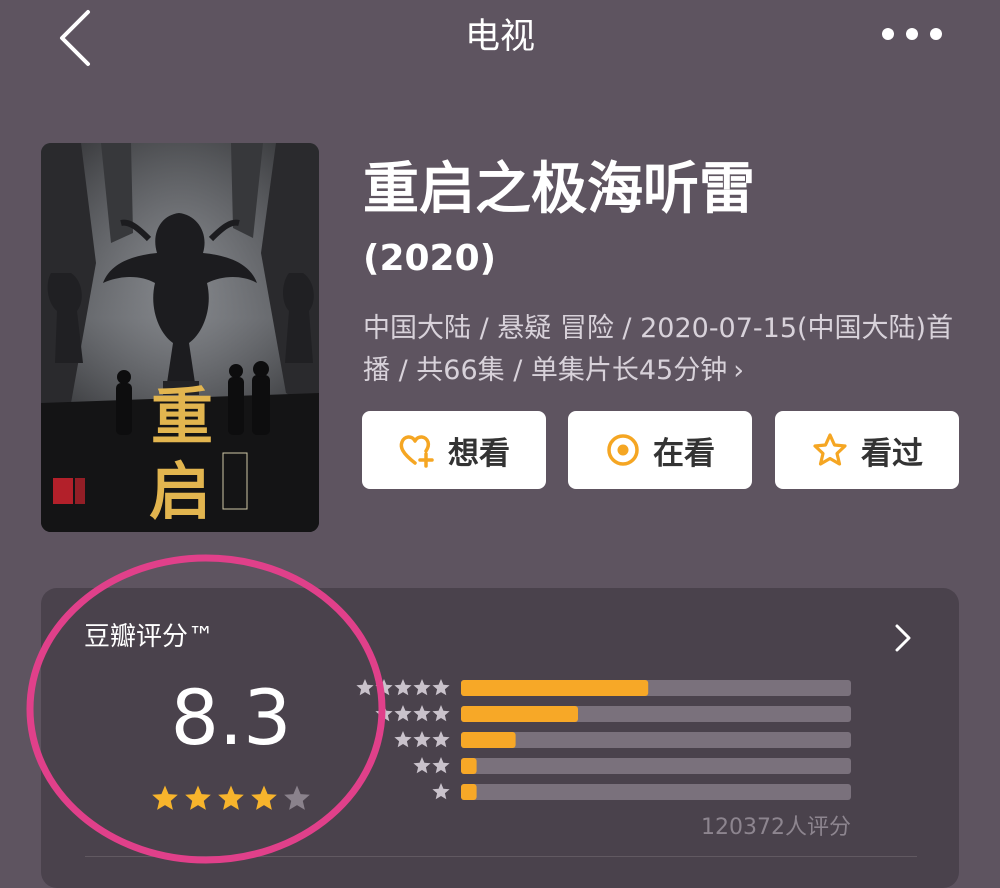 This screenshot has width=1000, height=888. Describe the element at coordinates (297, 797) in the screenshot. I see `star-empty-icon` at that location.